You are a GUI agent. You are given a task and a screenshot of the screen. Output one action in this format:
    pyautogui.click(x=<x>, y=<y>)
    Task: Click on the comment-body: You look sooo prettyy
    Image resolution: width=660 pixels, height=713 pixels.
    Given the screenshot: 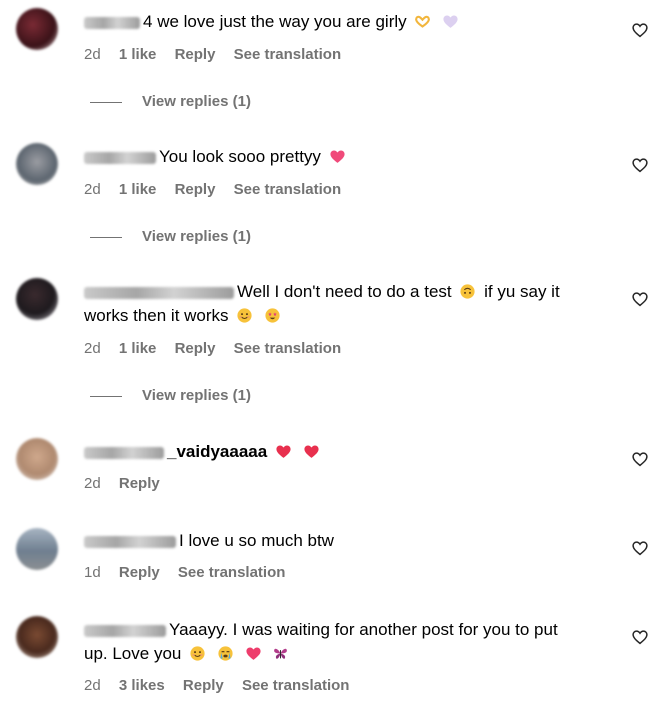 What is the action you would take?
    pyautogui.click(x=240, y=156)
    